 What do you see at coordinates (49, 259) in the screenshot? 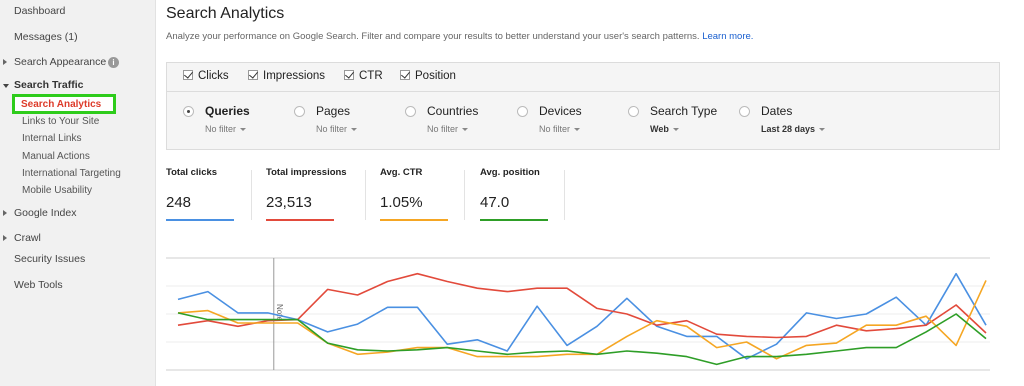
I see `sidebar-item-security-issues: Security Issues` at bounding box center [49, 259].